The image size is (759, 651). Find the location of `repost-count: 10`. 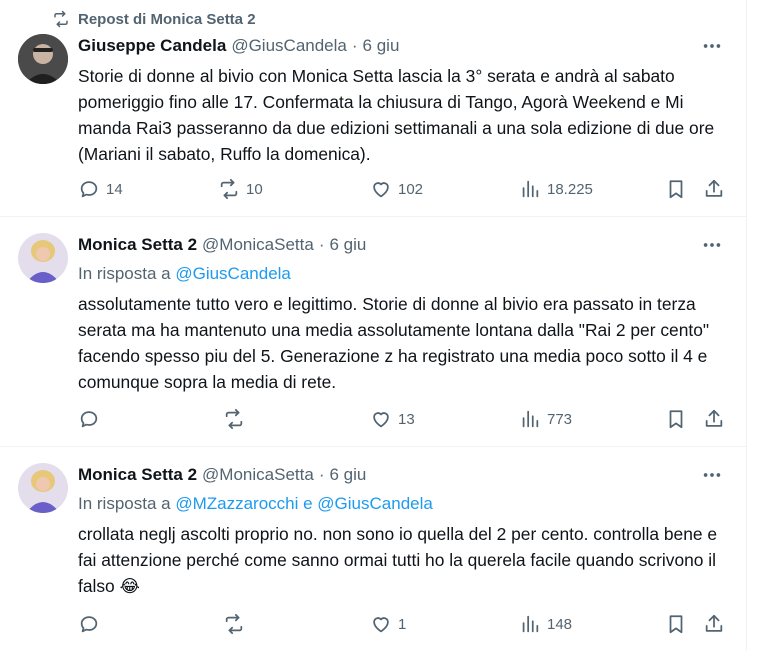

repost-count: 10 is located at coordinates (254, 189).